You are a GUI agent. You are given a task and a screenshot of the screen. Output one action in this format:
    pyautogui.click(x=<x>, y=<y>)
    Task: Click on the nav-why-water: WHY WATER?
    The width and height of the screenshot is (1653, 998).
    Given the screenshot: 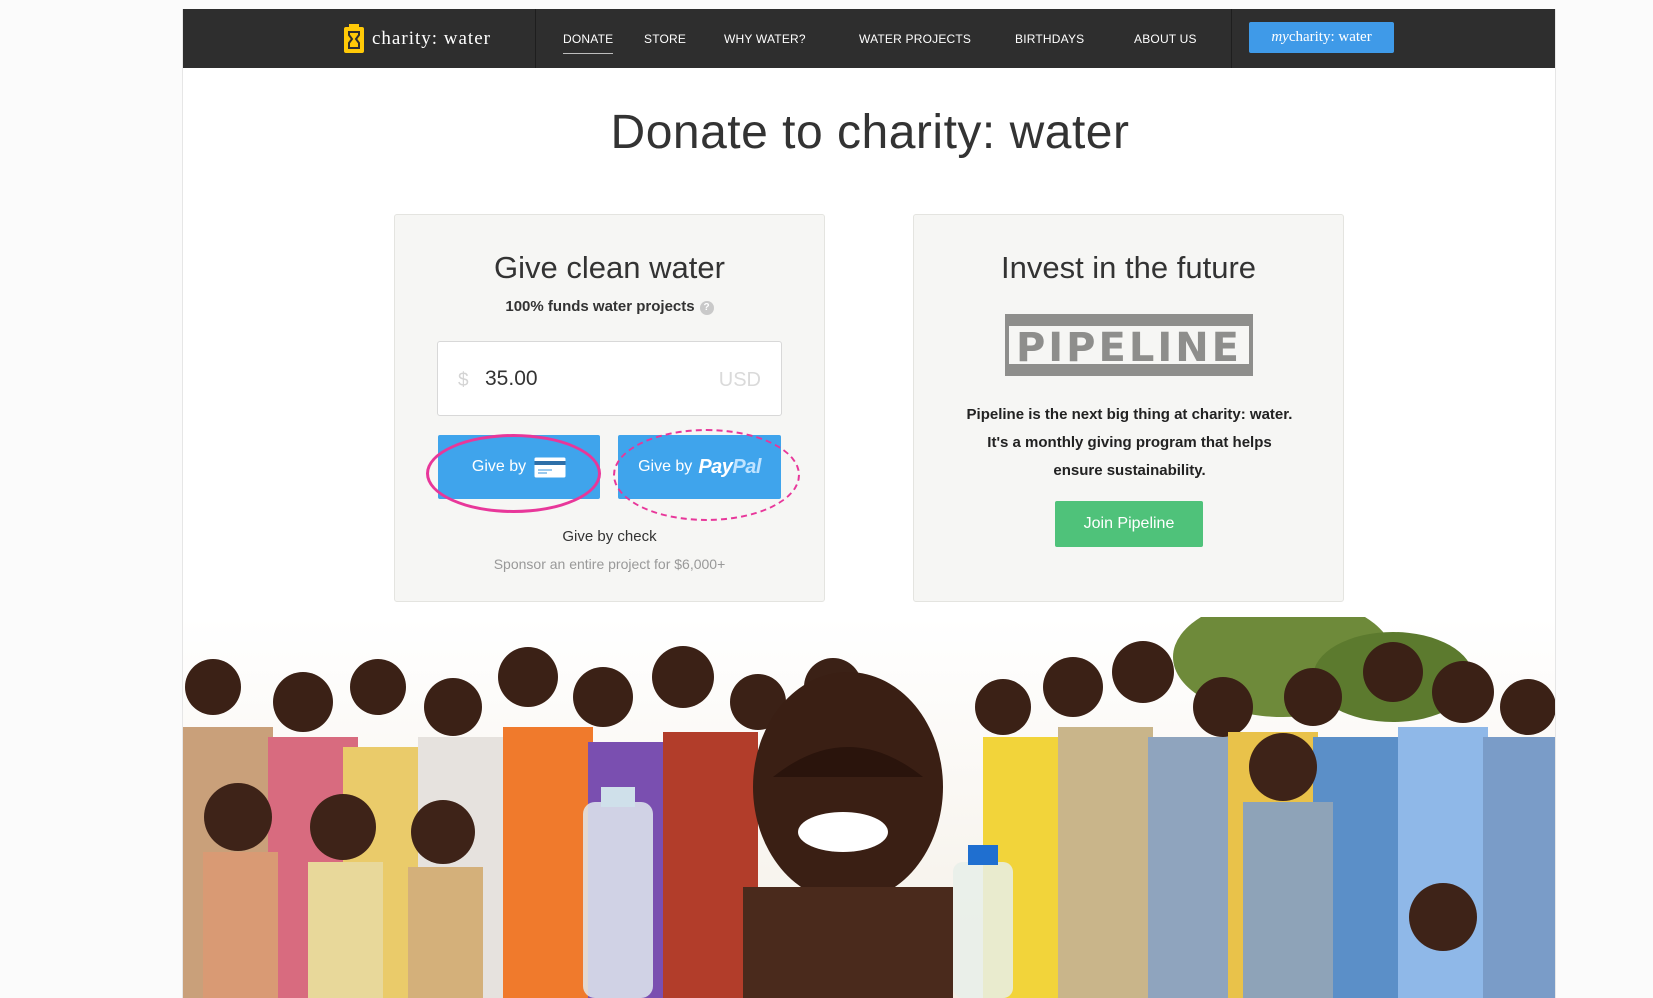 What is the action you would take?
    pyautogui.click(x=765, y=38)
    